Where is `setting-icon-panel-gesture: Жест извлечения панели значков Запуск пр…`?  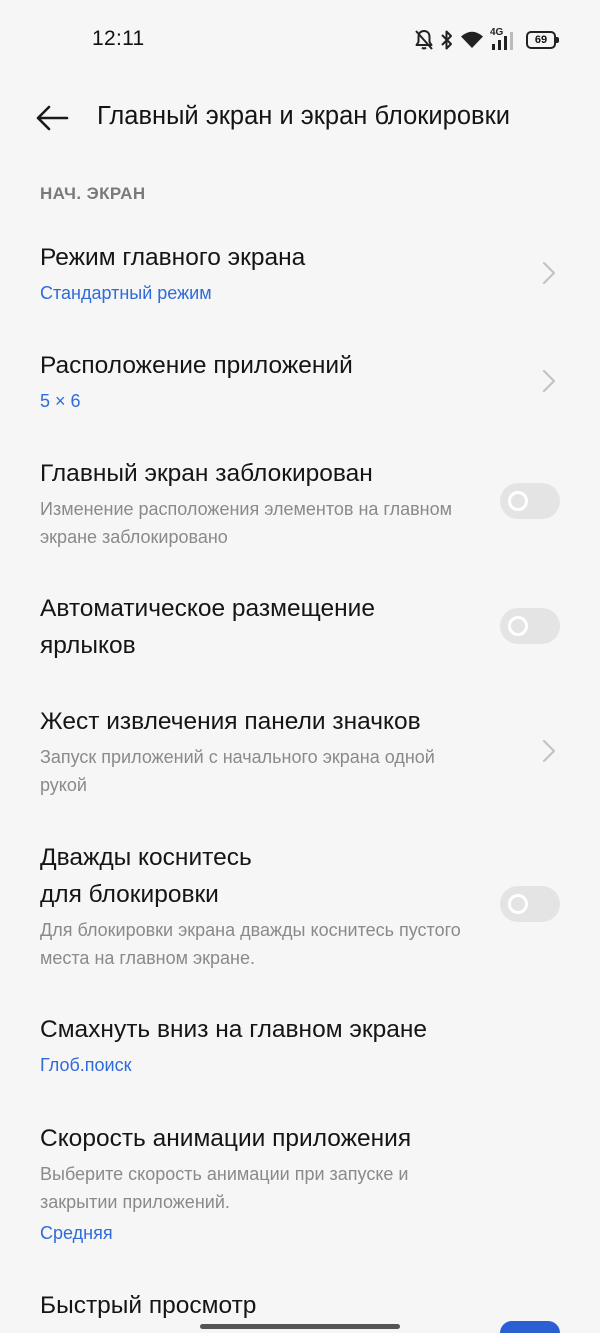
setting-icon-panel-gesture: Жест извлечения панели значков Запуск пр… is located at coordinates (300, 751).